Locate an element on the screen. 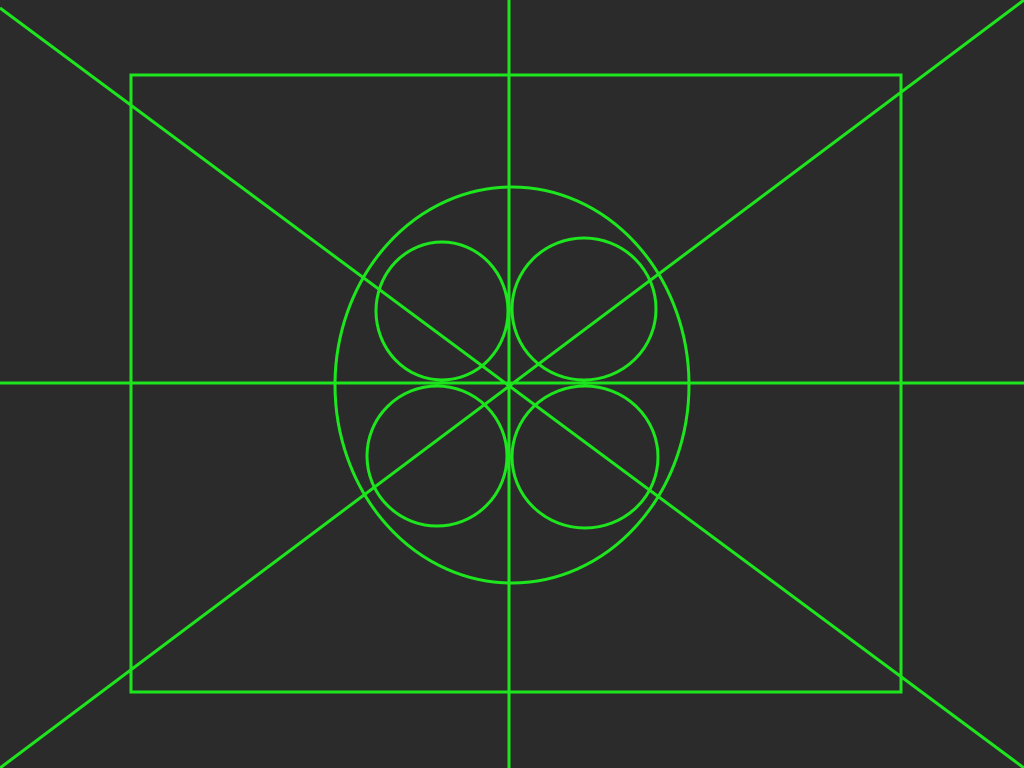 Image resolution: width=1024 pixels, height=768 pixels. small-circle-bottom-right is located at coordinates (585, 457).